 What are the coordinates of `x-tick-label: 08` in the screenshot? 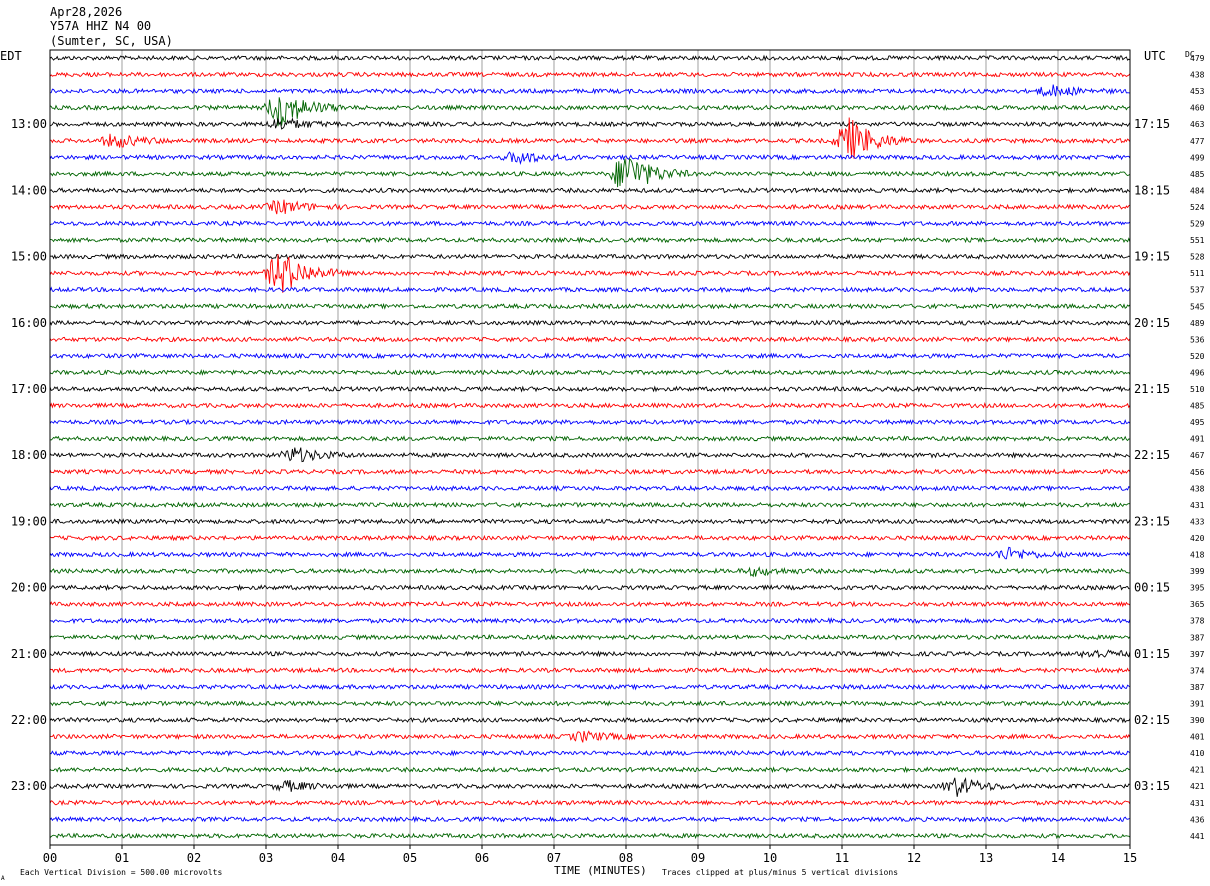 It's located at (626, 858).